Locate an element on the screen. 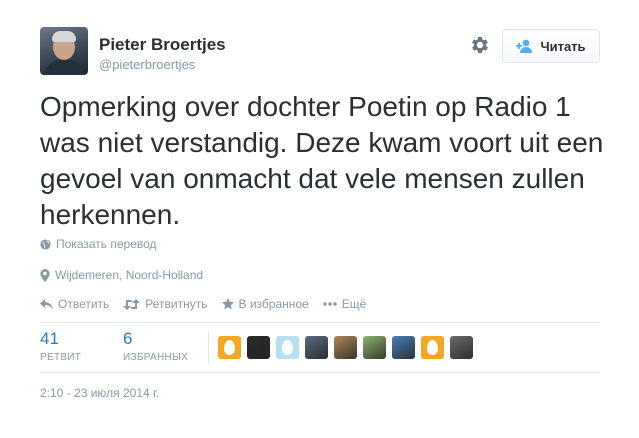 The height and width of the screenshot is (438, 639). translate-link: Показать перевод is located at coordinates (98, 244).